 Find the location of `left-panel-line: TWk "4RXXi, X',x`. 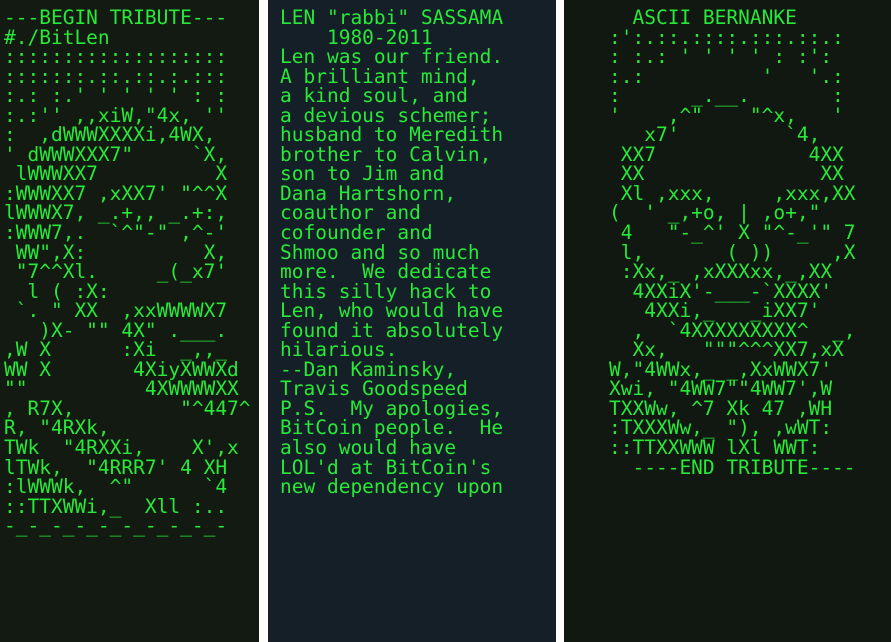

left-panel-line: TWk "4RXXi, X',x is located at coordinates (121, 448).